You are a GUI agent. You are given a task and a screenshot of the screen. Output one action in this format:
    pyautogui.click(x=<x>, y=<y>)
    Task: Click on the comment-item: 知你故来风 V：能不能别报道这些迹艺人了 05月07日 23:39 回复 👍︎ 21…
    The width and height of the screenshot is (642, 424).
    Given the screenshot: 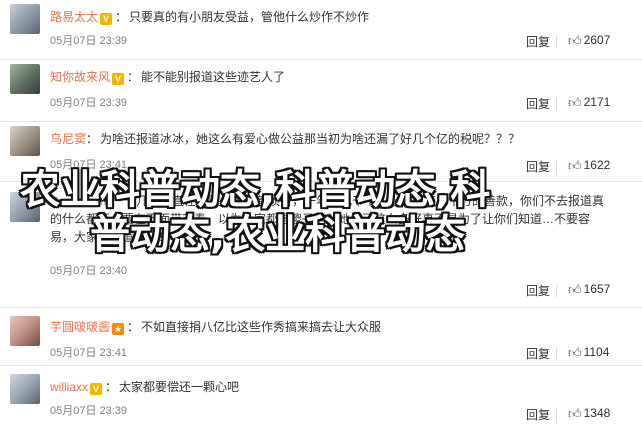 What is the action you would take?
    pyautogui.click(x=321, y=91)
    